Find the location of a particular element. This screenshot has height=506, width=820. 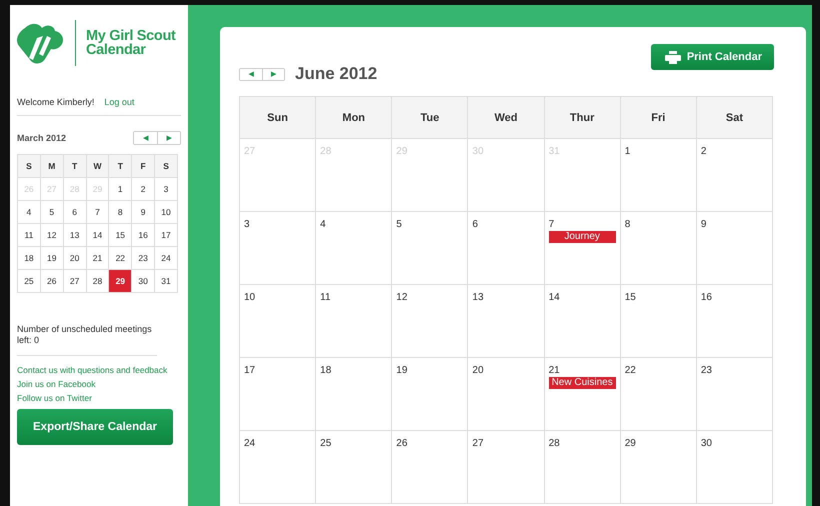

mini-calendar-day: 18 is located at coordinates (29, 258).